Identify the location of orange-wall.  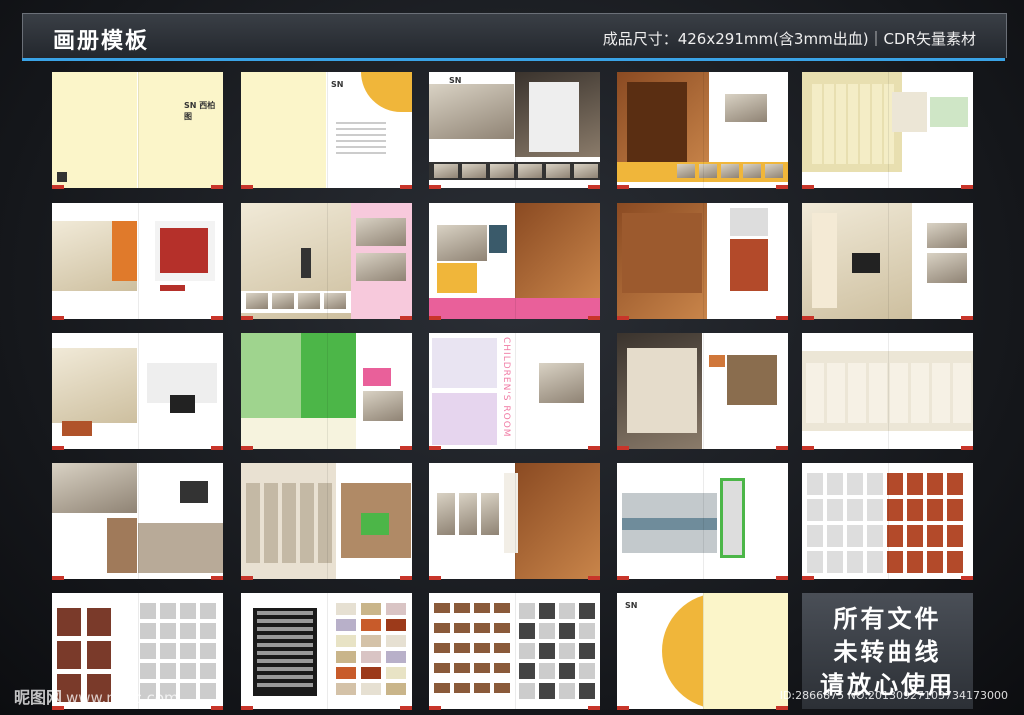
(124, 251).